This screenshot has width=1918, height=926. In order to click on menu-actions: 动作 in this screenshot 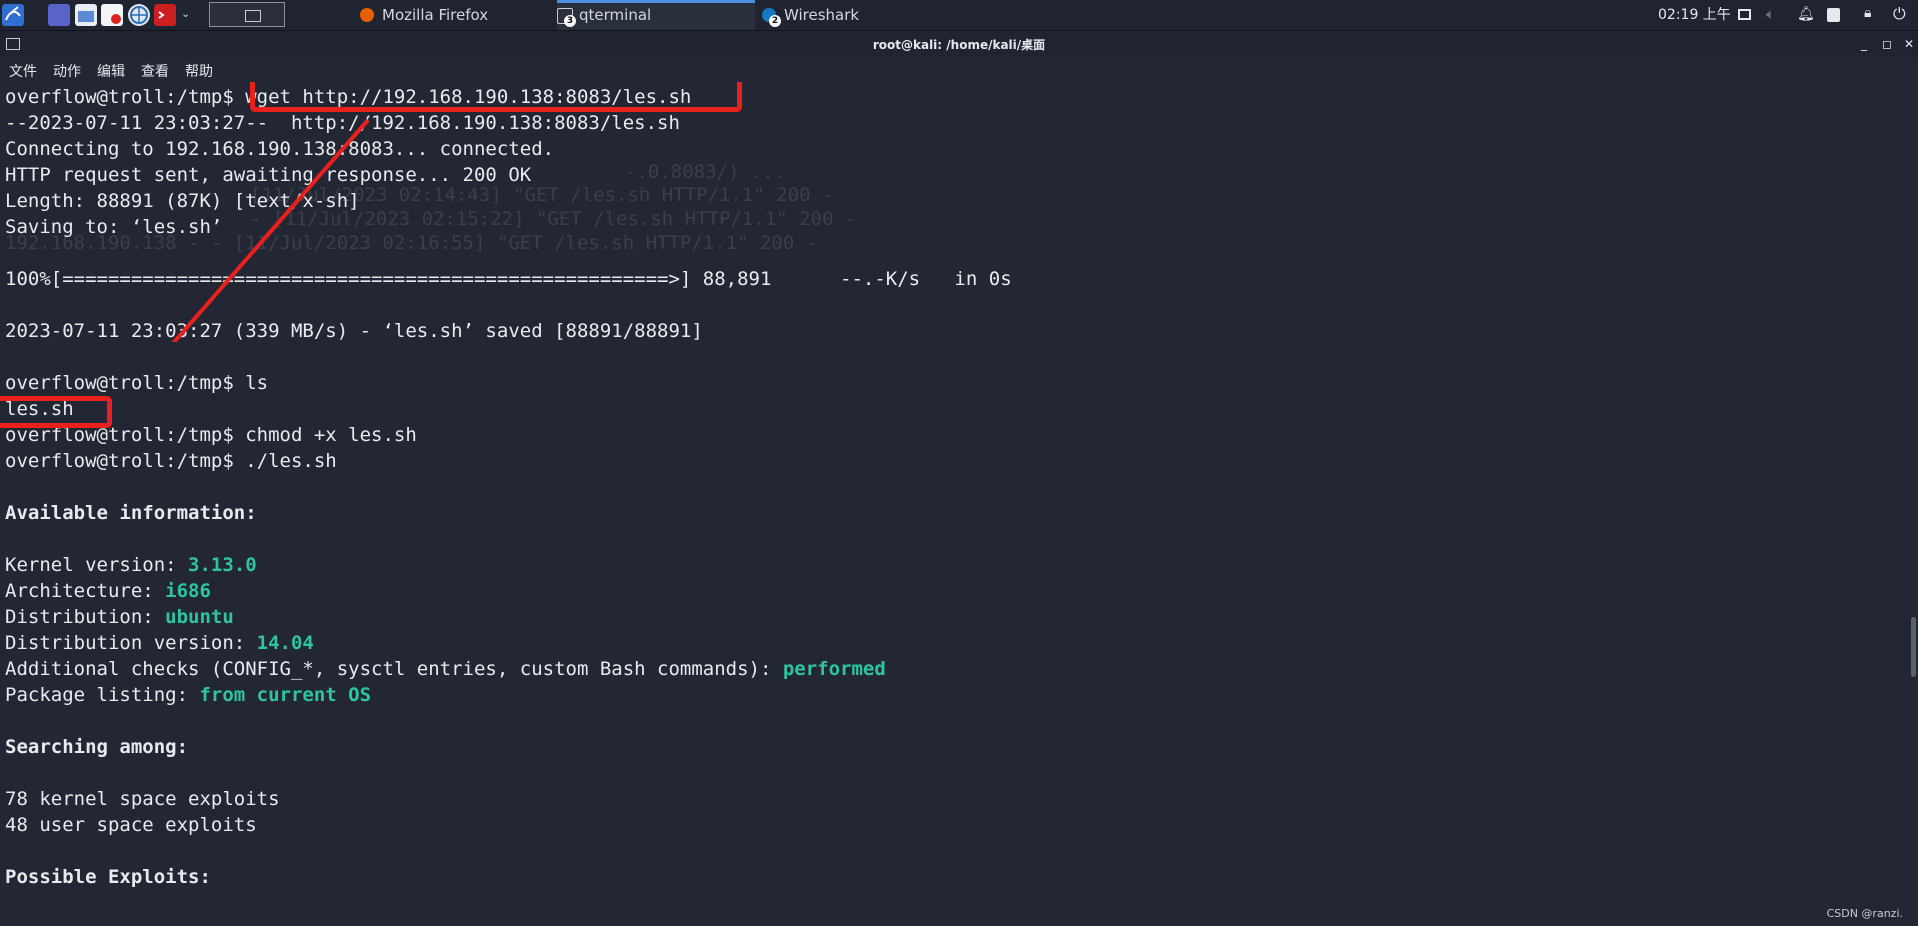, I will do `click(67, 71)`.